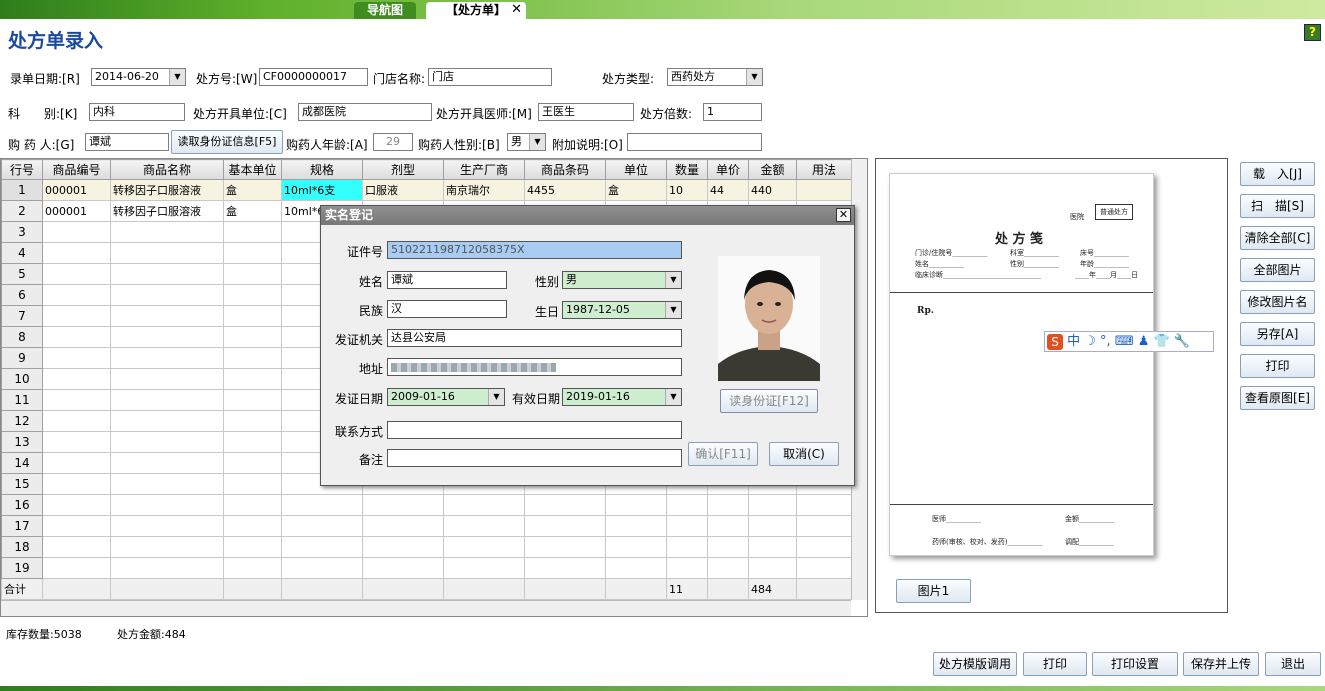  I want to click on col-header: 商品名称, so click(167, 169).